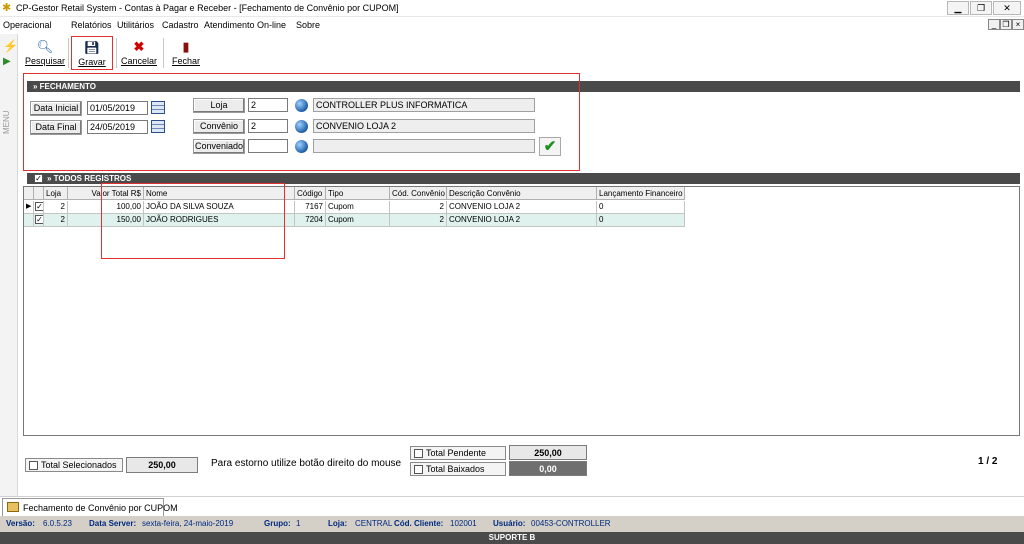  Describe the element at coordinates (79, 465) in the screenshot. I see `total-selecionados-label: Total Selecionados` at that location.